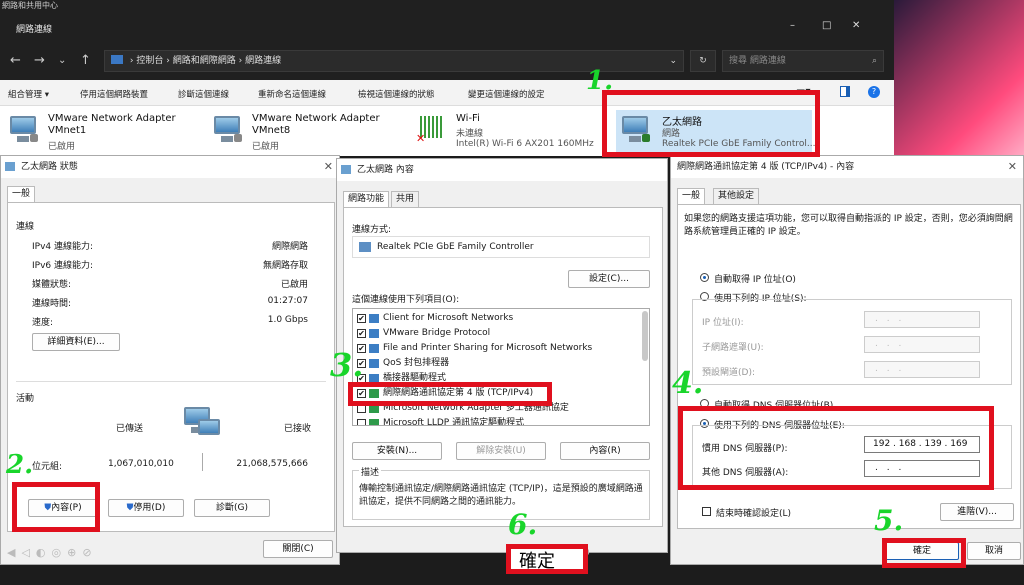 Image resolution: width=1024 pixels, height=585 pixels. Describe the element at coordinates (370, 471) in the screenshot. I see `description-label: 描述` at that location.